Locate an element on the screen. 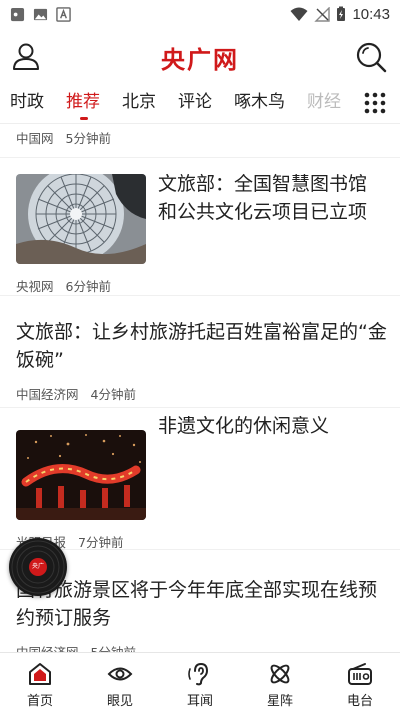  list-item: 中国网 5分钟前 is located at coordinates (200, 141).